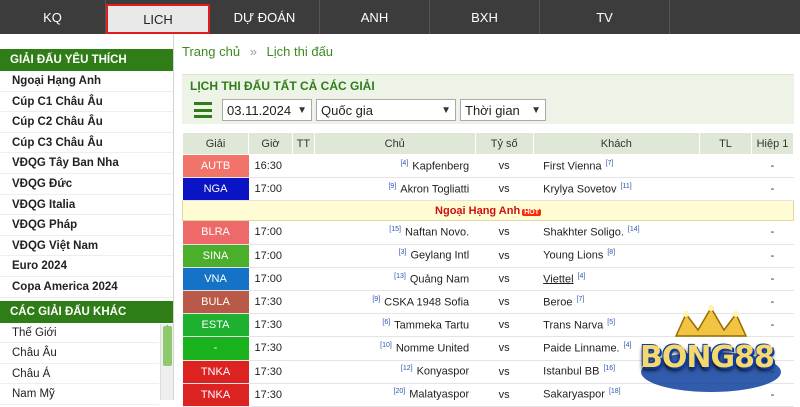 The width and height of the screenshot is (800, 407). What do you see at coordinates (440, 166) in the screenshot?
I see `home-team-name: Kapfenberg` at bounding box center [440, 166].